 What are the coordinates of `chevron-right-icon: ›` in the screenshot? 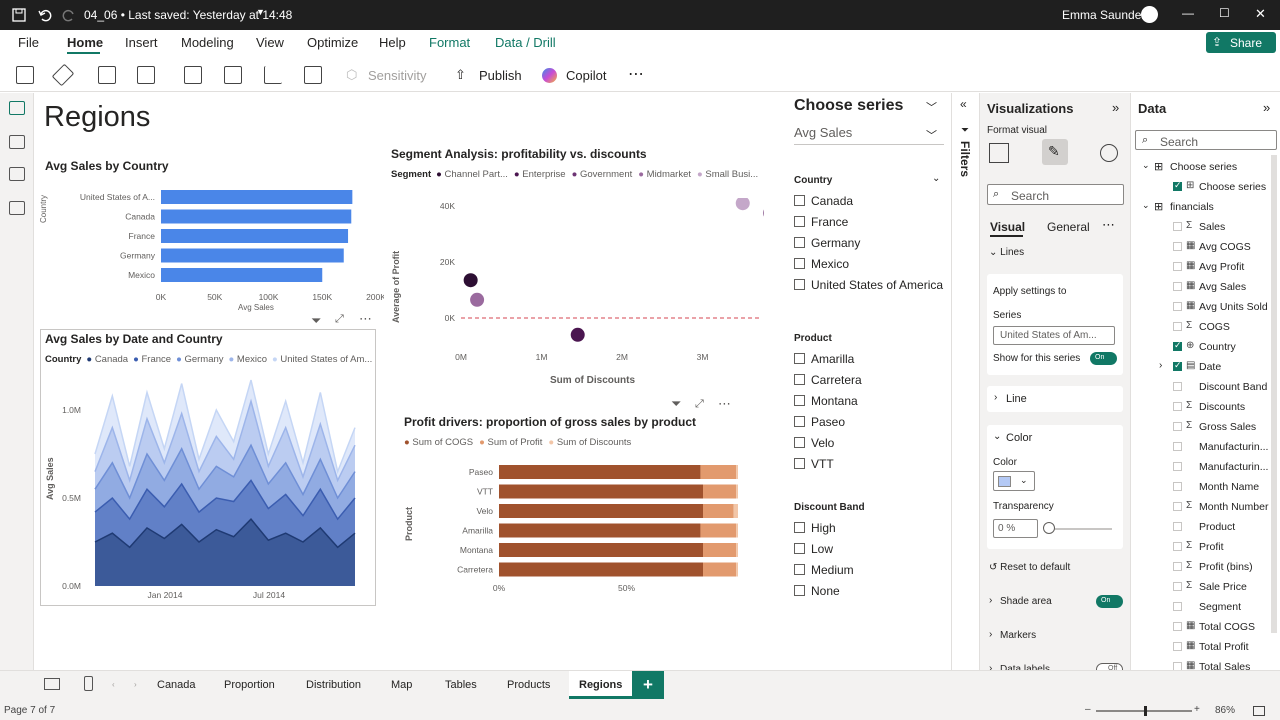 It's located at (1160, 365).